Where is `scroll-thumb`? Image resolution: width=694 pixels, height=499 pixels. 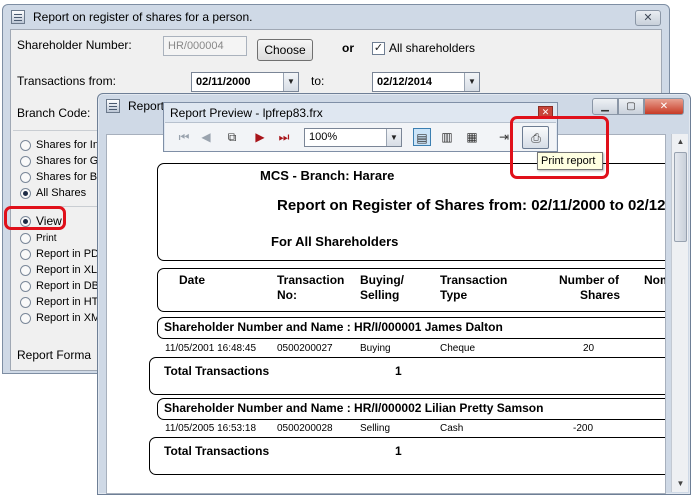 scroll-thumb is located at coordinates (680, 197).